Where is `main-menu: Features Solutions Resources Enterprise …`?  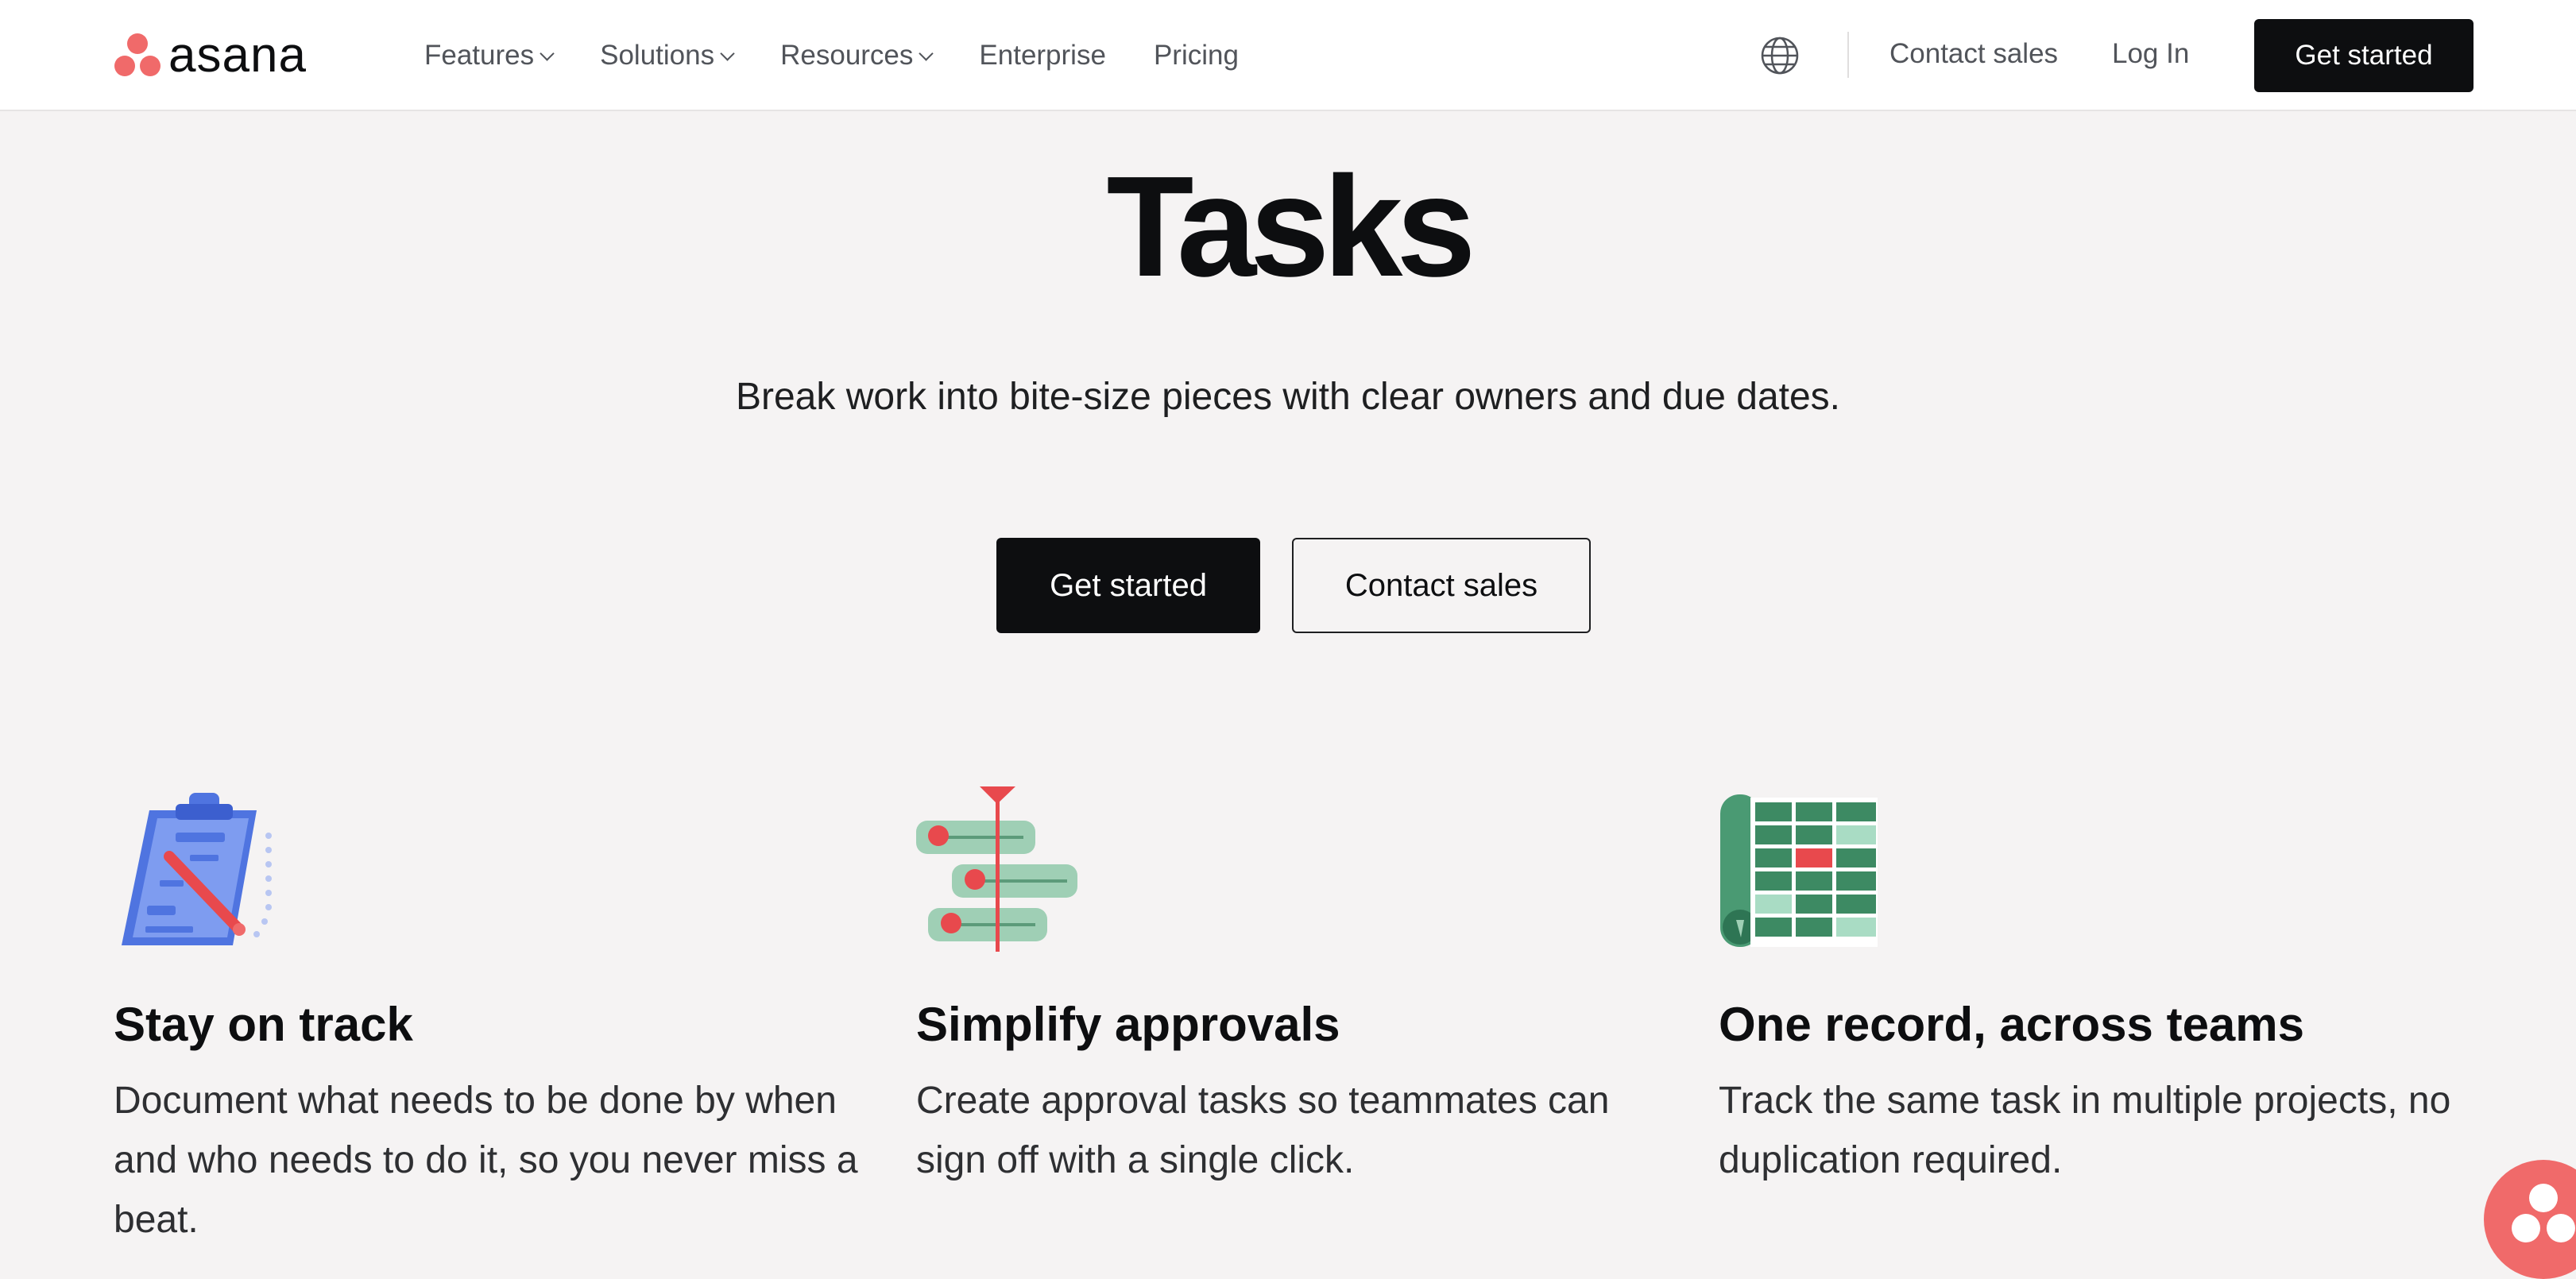
main-menu: Features Solutions Resources Enterprise … is located at coordinates (855, 55).